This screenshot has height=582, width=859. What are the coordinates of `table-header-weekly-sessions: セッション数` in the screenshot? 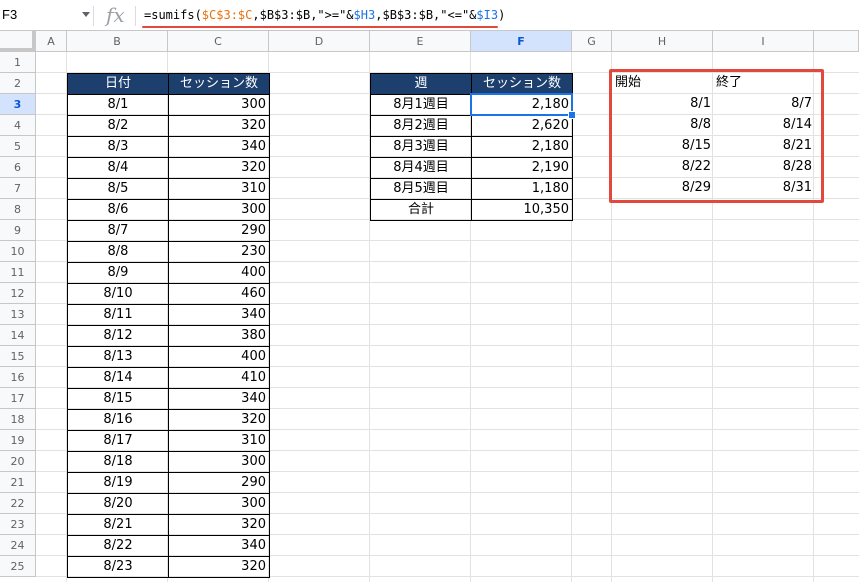 It's located at (522, 84).